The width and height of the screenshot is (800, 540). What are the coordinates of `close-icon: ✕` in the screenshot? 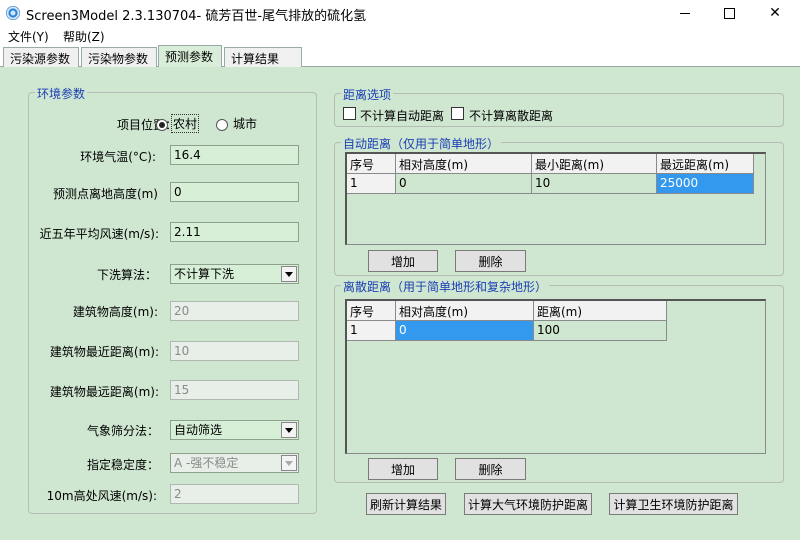 It's located at (775, 13).